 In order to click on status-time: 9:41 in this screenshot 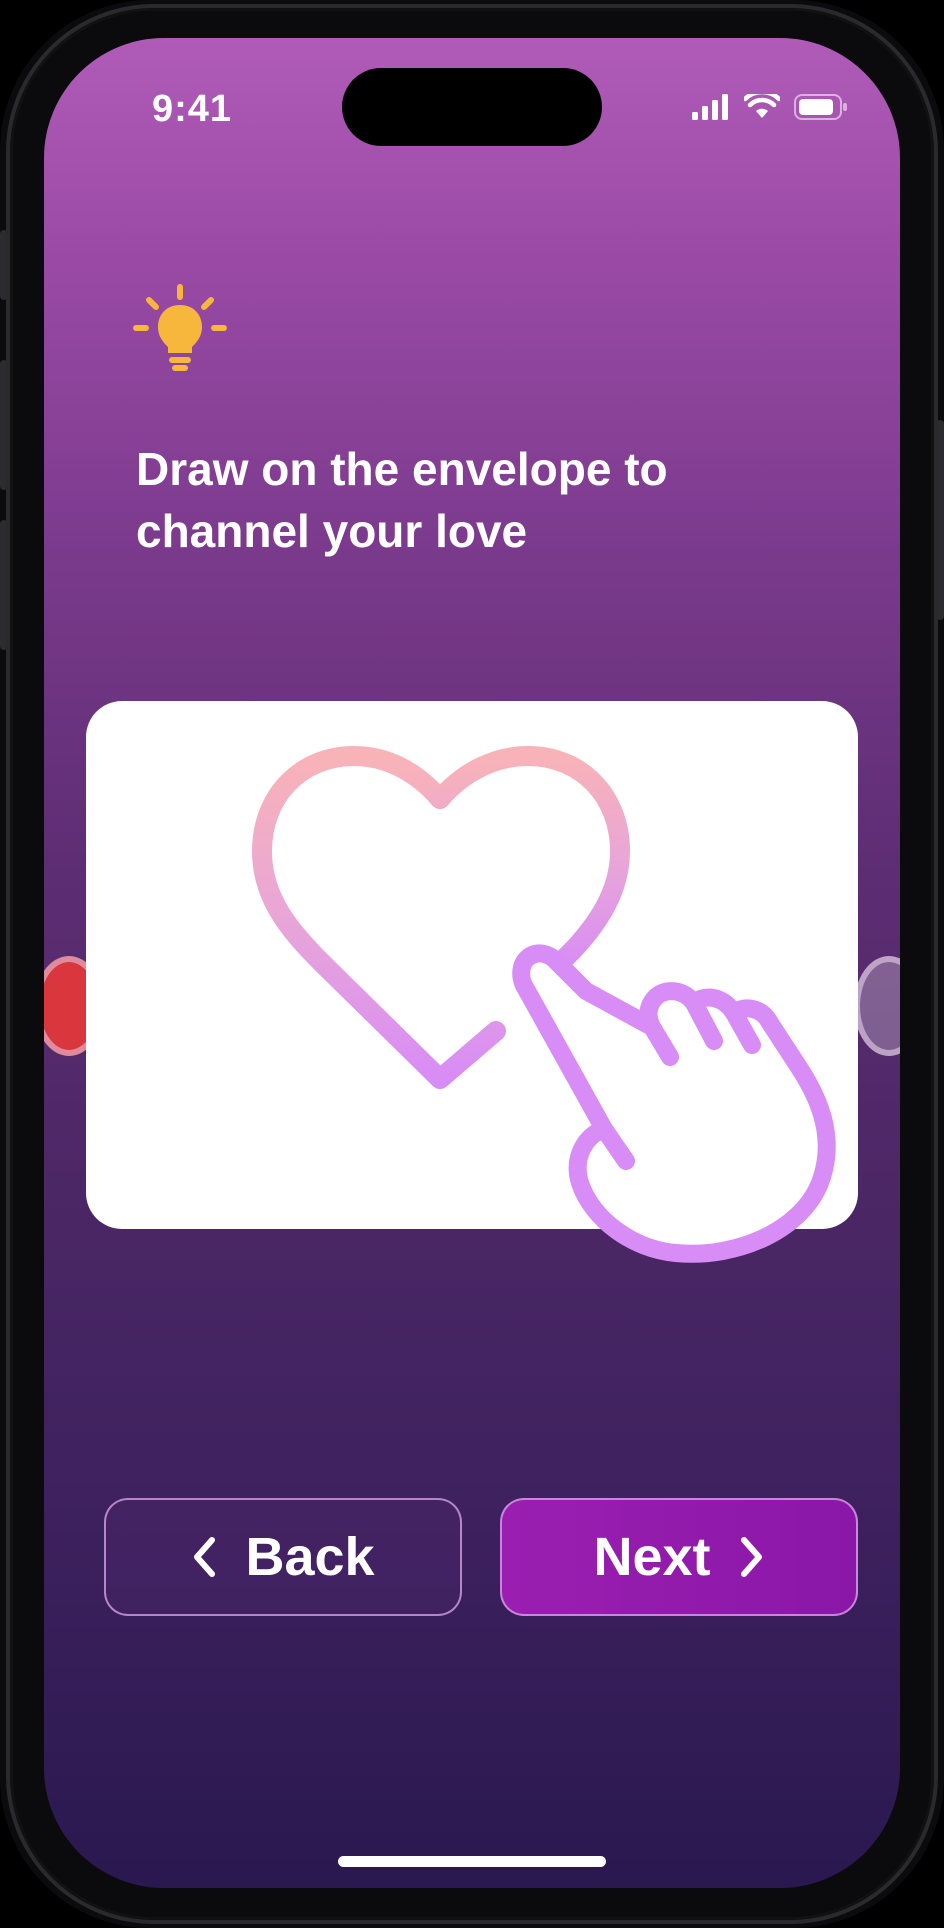, I will do `click(192, 109)`.